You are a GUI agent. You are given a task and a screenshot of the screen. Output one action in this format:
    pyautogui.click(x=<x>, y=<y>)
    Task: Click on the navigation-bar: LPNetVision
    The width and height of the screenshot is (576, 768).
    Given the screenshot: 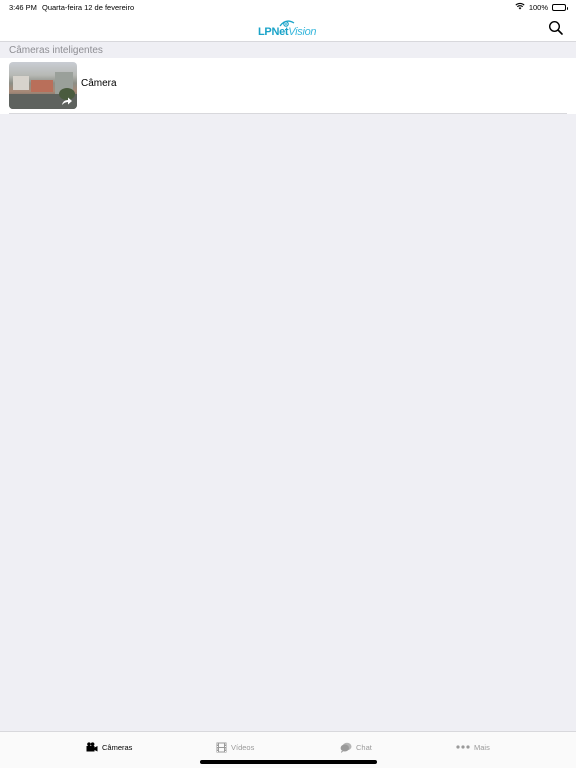 What is the action you would take?
    pyautogui.click(x=288, y=28)
    